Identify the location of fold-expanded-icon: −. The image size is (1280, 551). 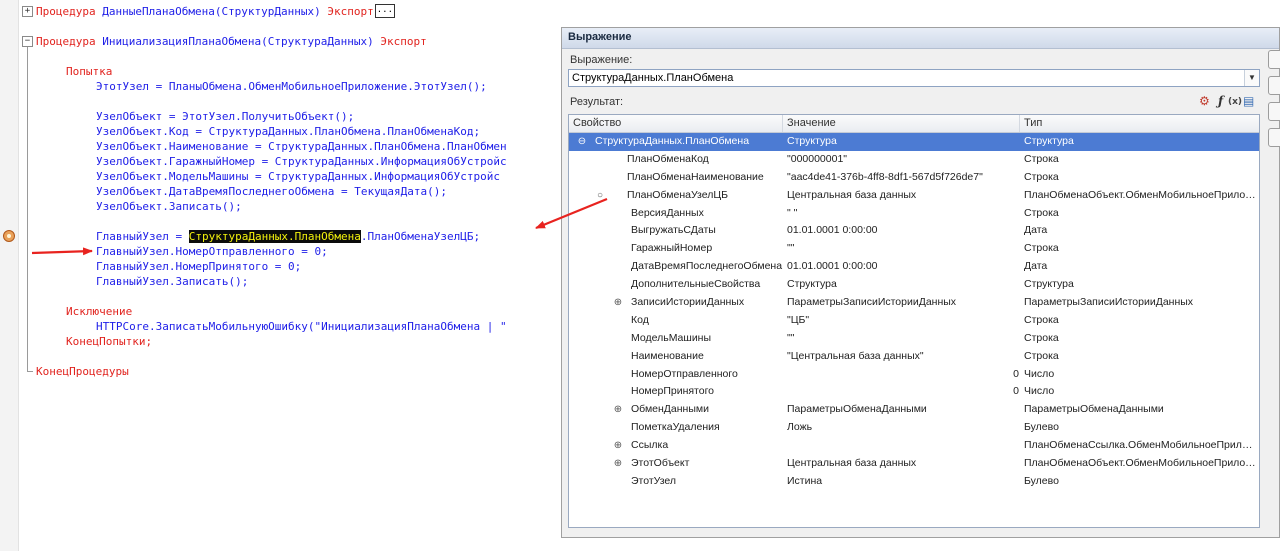
(27, 41).